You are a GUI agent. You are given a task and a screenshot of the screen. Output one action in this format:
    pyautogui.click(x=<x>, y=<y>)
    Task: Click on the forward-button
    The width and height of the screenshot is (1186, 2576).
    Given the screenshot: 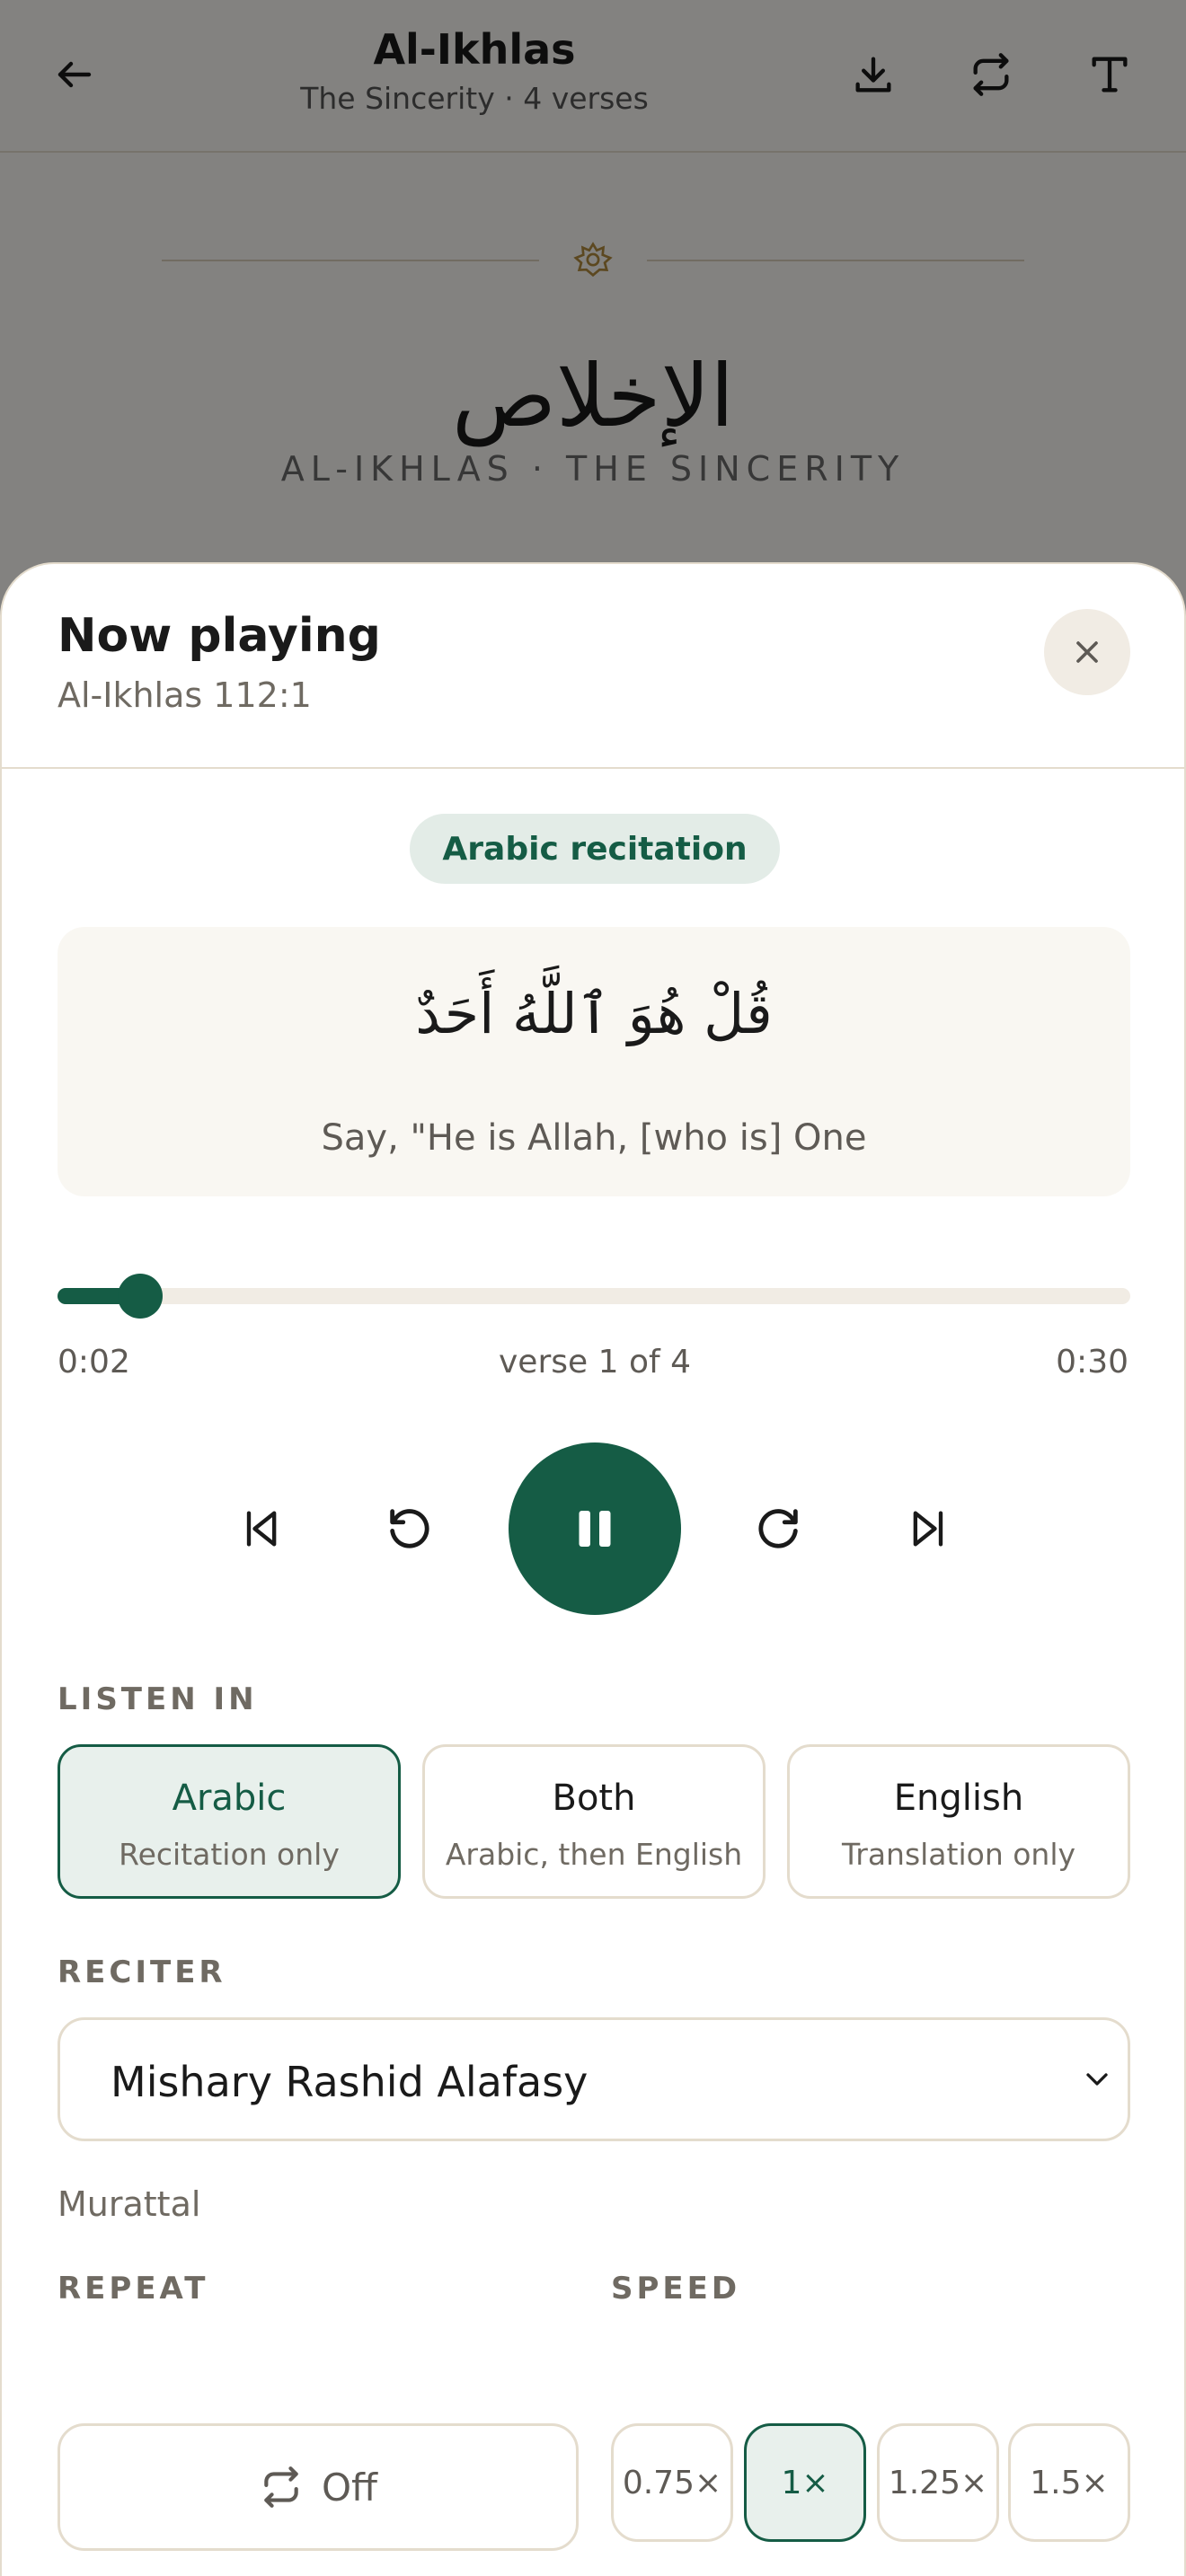 What is the action you would take?
    pyautogui.click(x=778, y=1529)
    